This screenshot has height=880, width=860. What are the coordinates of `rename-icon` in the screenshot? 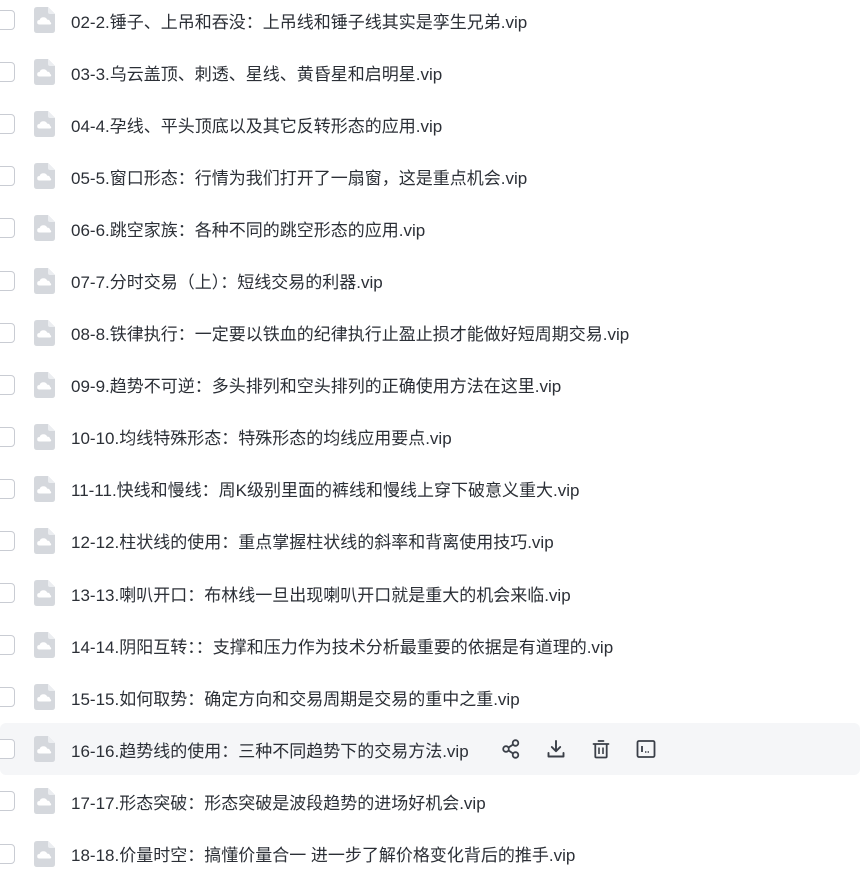 It's located at (646, 749).